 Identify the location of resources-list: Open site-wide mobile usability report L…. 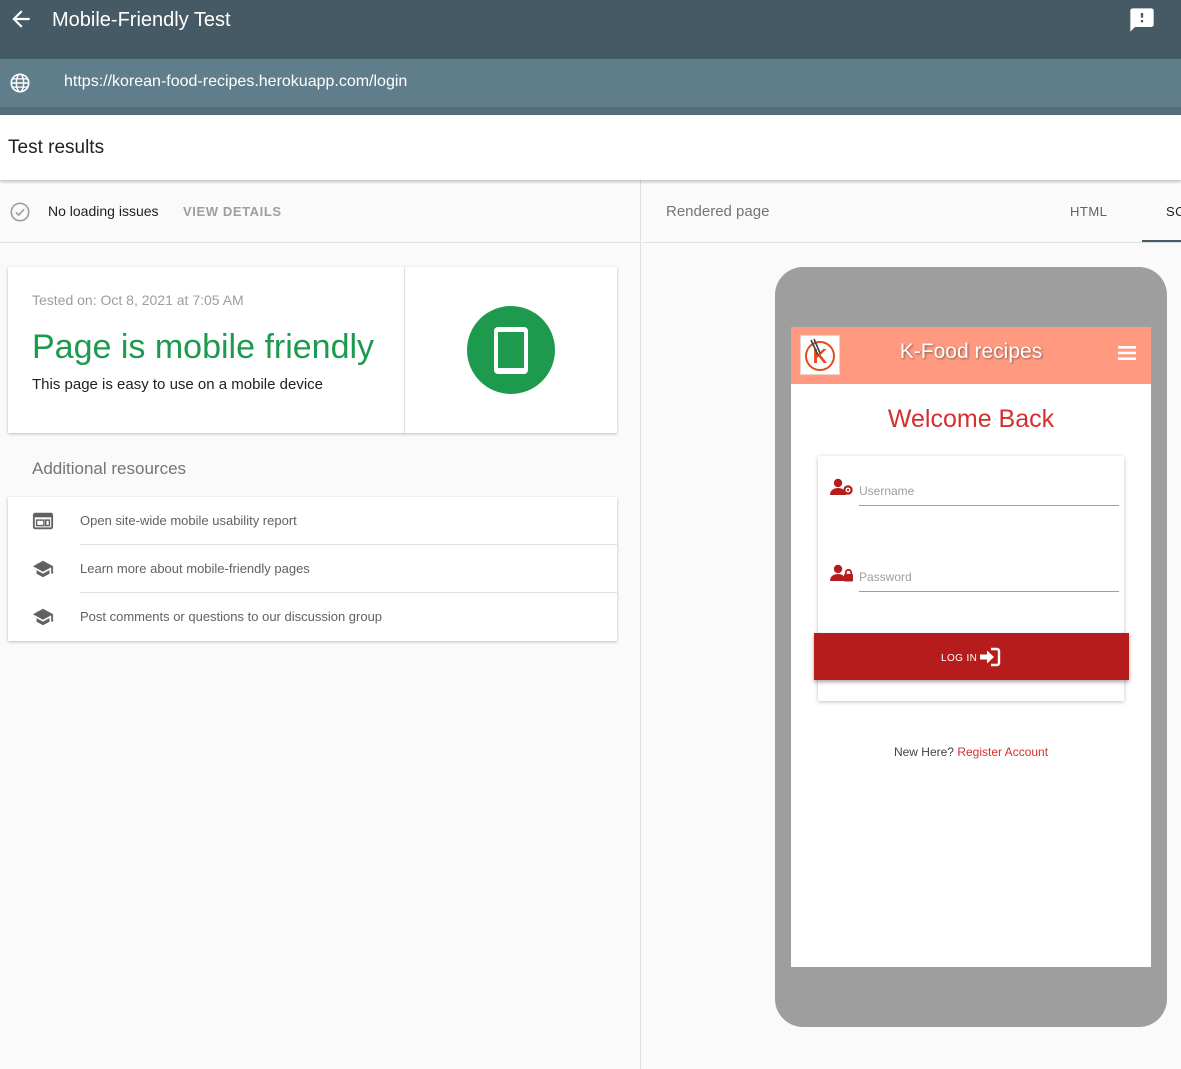
(312, 569).